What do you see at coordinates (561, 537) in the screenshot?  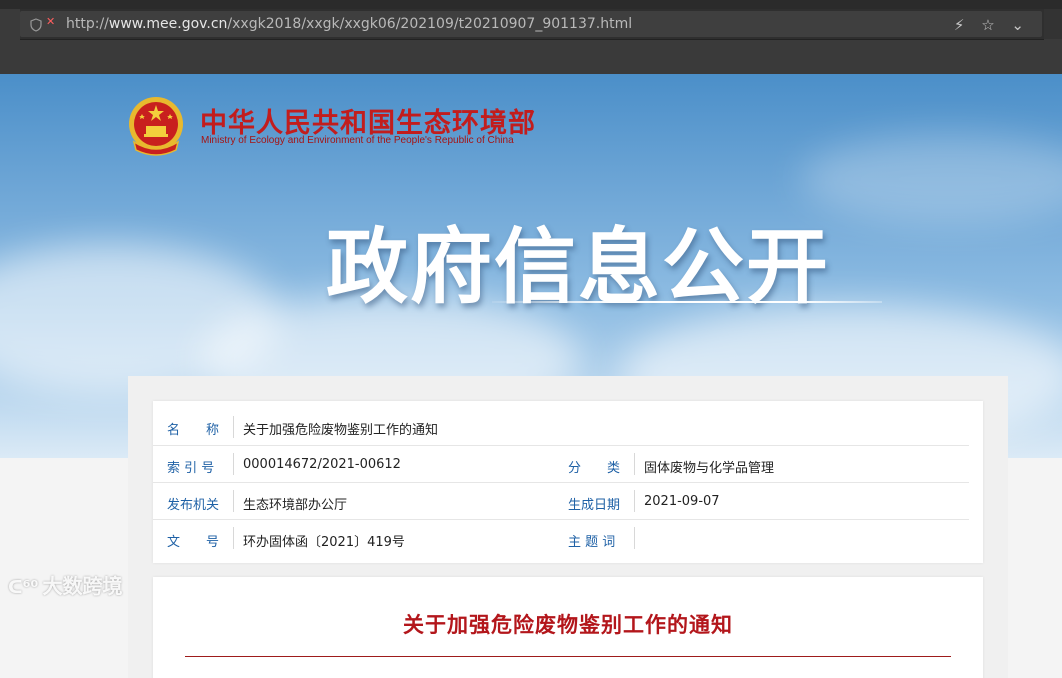 I see `info-row-docno: 文 号 环办固体函〔2021〕419号 主 题 词` at bounding box center [561, 537].